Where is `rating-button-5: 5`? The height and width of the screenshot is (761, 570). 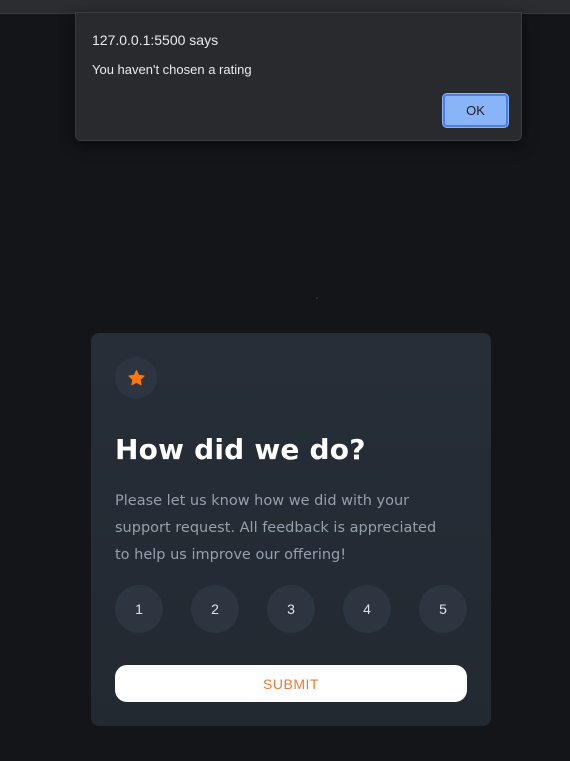
rating-button-5: 5 is located at coordinates (443, 609).